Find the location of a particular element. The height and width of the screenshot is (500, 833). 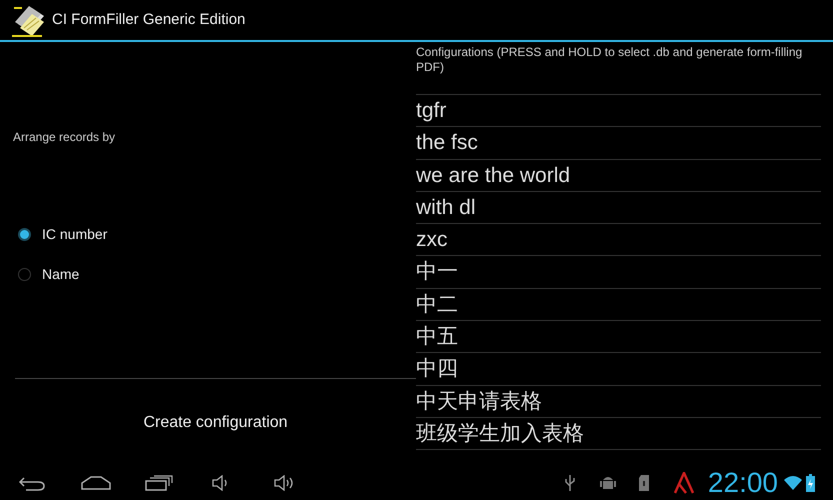

configuration-item: 中二 is located at coordinates (618, 305).